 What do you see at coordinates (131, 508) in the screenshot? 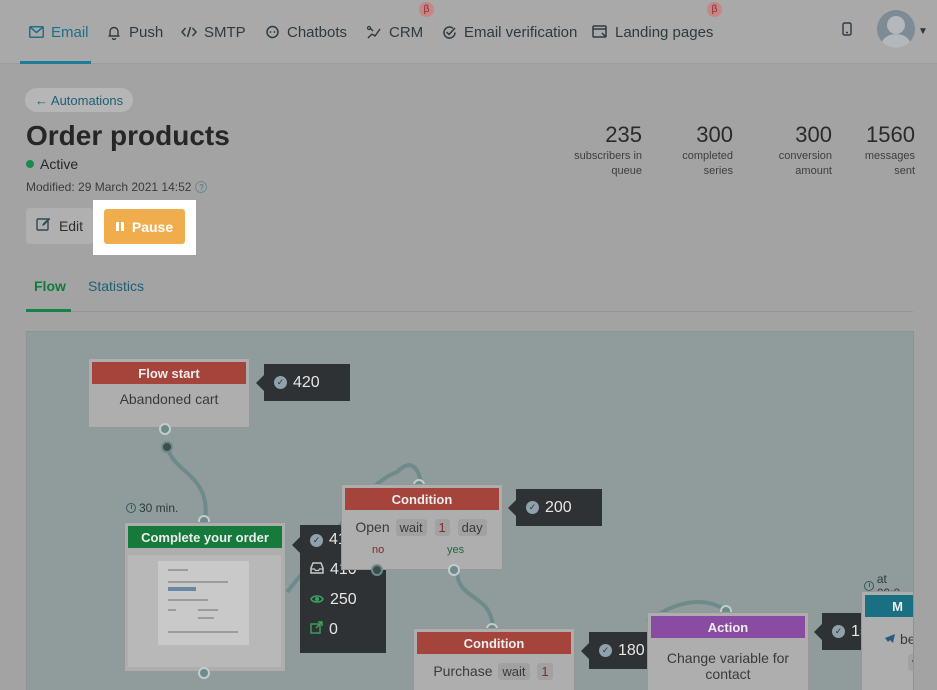
I see `clock-icon` at bounding box center [131, 508].